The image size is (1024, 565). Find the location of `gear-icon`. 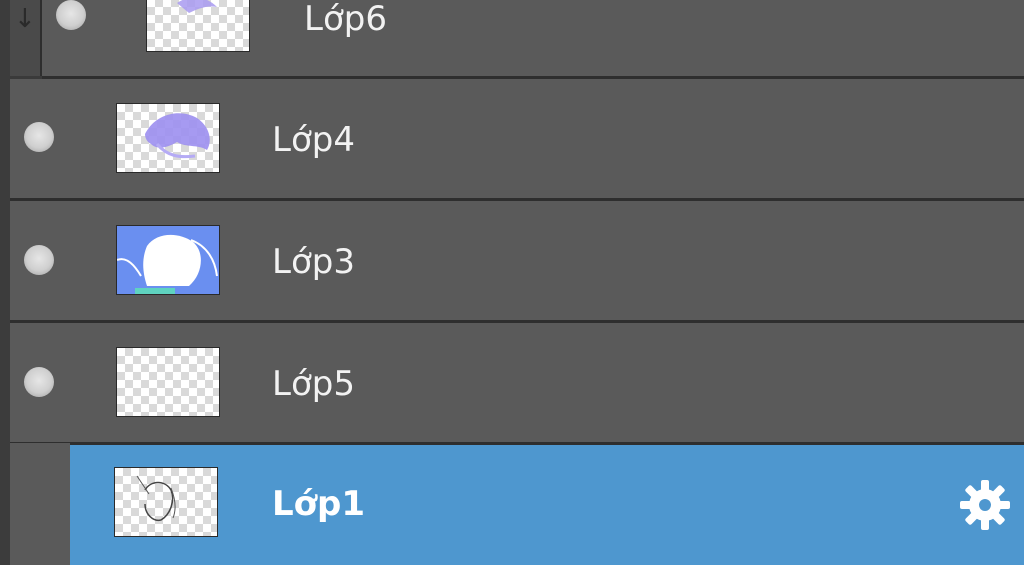

gear-icon is located at coordinates (985, 505).